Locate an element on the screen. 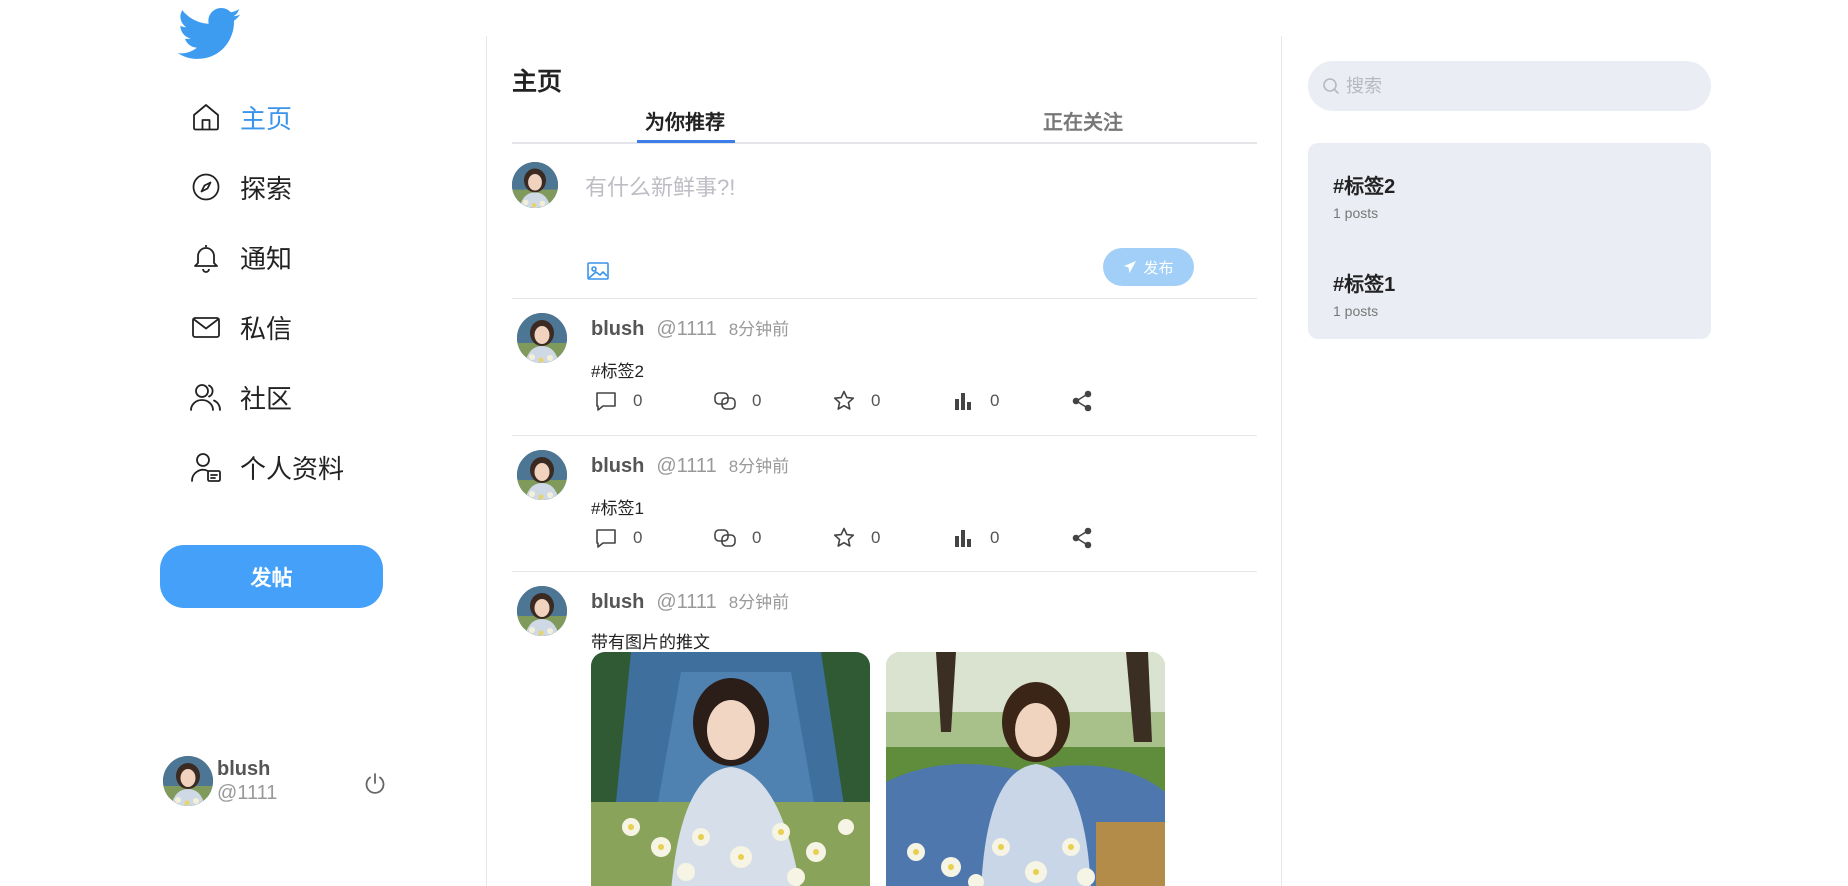  send-icon is located at coordinates (1130, 267).